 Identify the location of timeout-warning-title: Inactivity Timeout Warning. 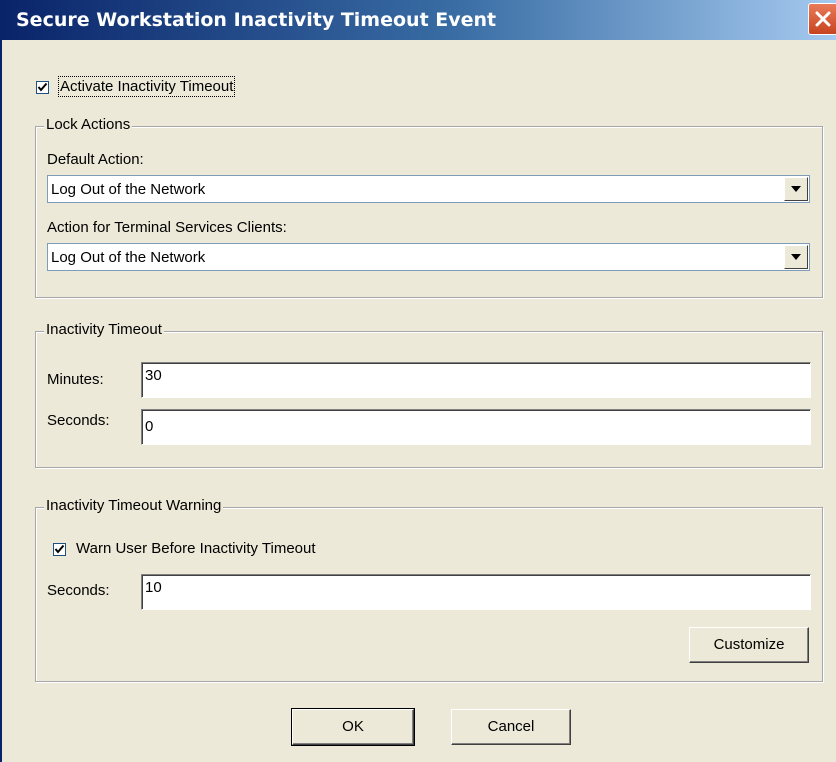
(134, 505).